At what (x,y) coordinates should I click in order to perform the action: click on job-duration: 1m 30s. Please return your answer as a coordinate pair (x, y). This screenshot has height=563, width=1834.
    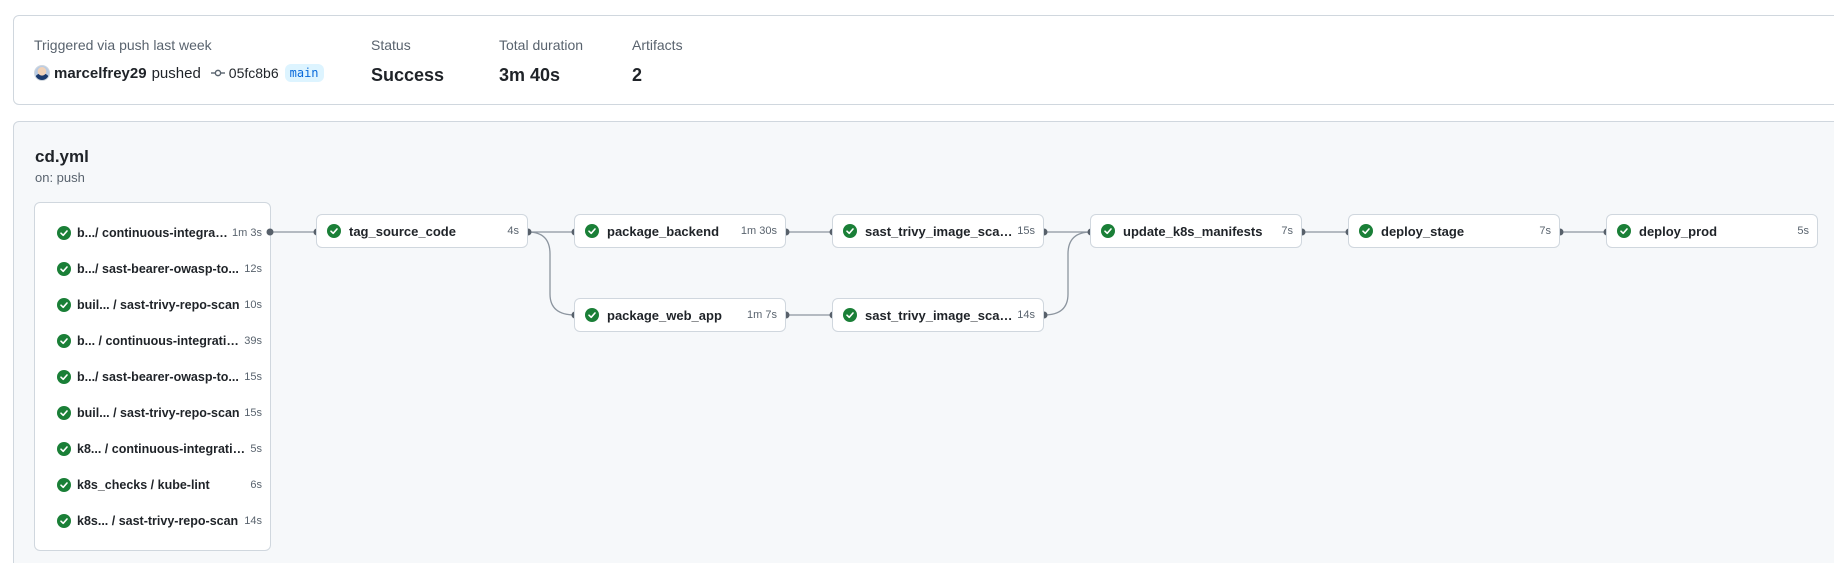
    Looking at the image, I should click on (758, 231).